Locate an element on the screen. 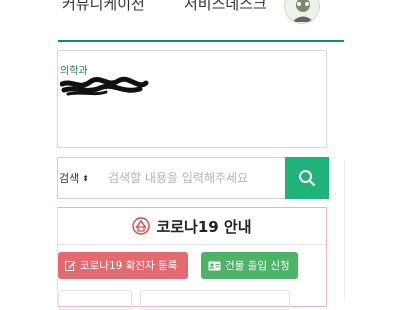 The width and height of the screenshot is (400, 310). search-bar: 검색 ⬍ is located at coordinates (193, 178).